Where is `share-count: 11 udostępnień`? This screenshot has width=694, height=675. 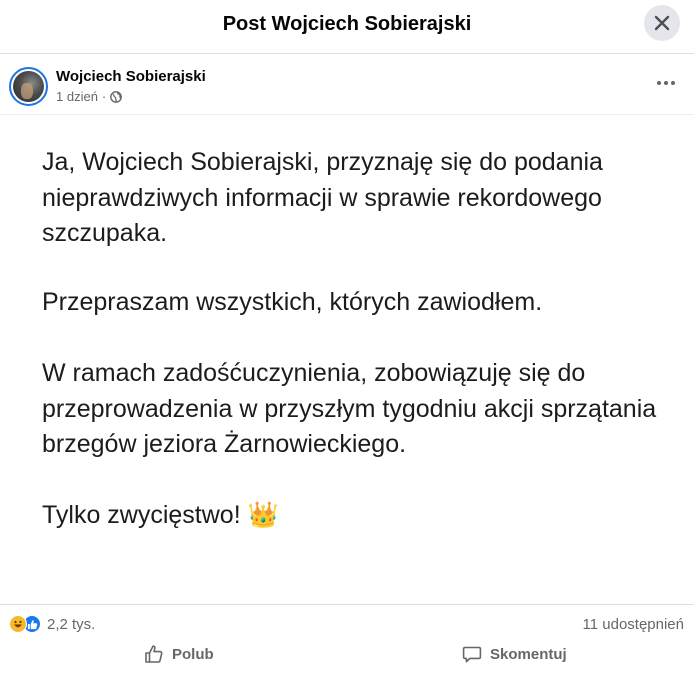
share-count: 11 udostępnień is located at coordinates (633, 624).